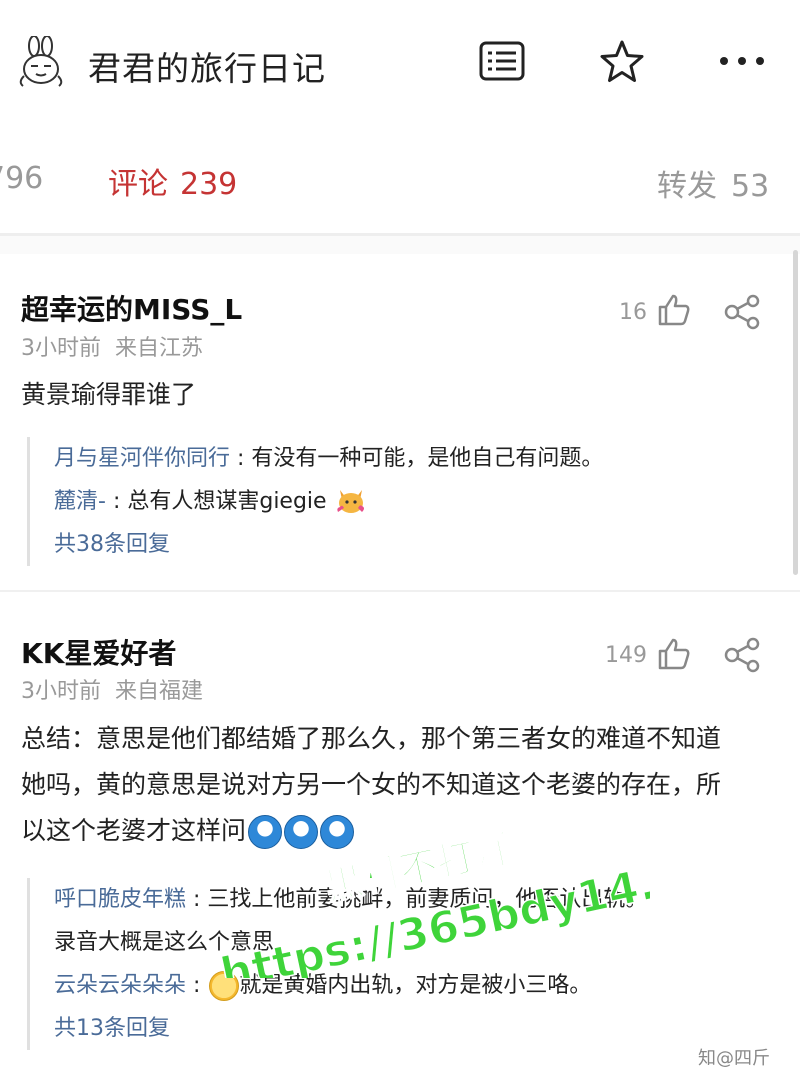 The width and height of the screenshot is (800, 1082). I want to click on reply-text: 就是黄婚内出轨，对方是被小三咯。, so click(415, 985).